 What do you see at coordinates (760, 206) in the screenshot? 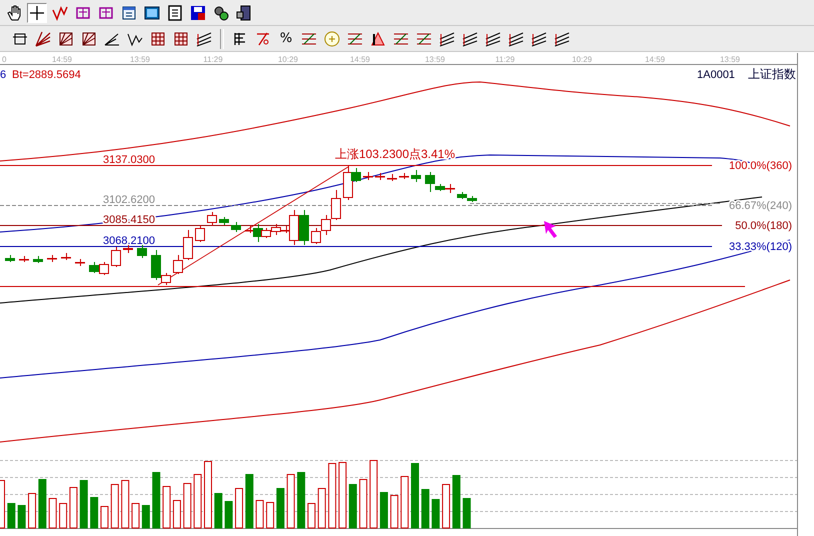
I see `fibonacci-ratio-label: 66.67%(240)` at bounding box center [760, 206].